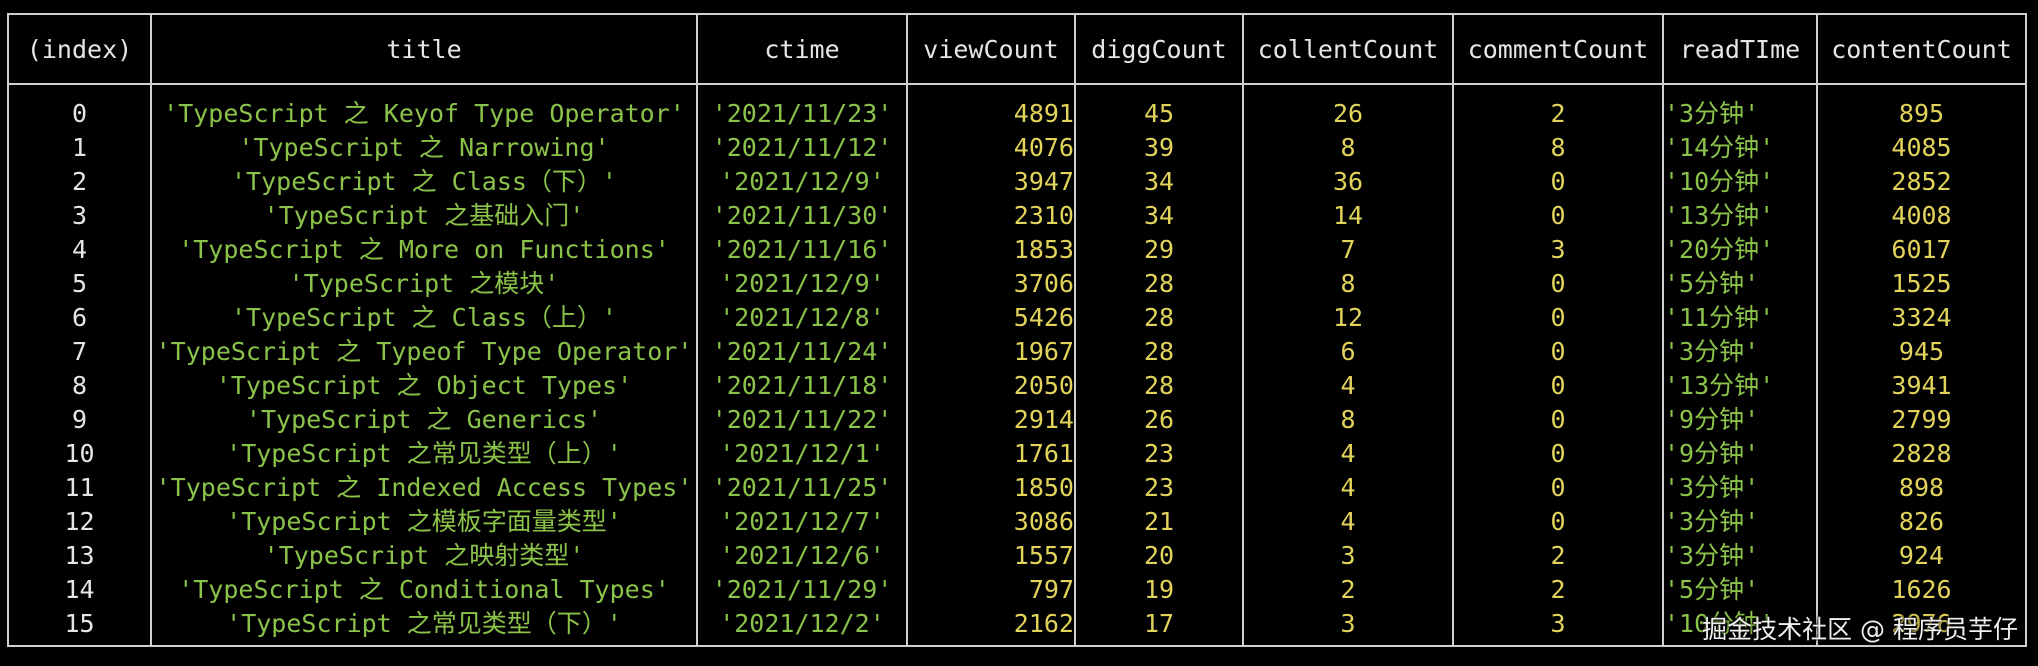 The image size is (2038, 666). What do you see at coordinates (79, 556) in the screenshot?
I see `cell-index: 13` at bounding box center [79, 556].